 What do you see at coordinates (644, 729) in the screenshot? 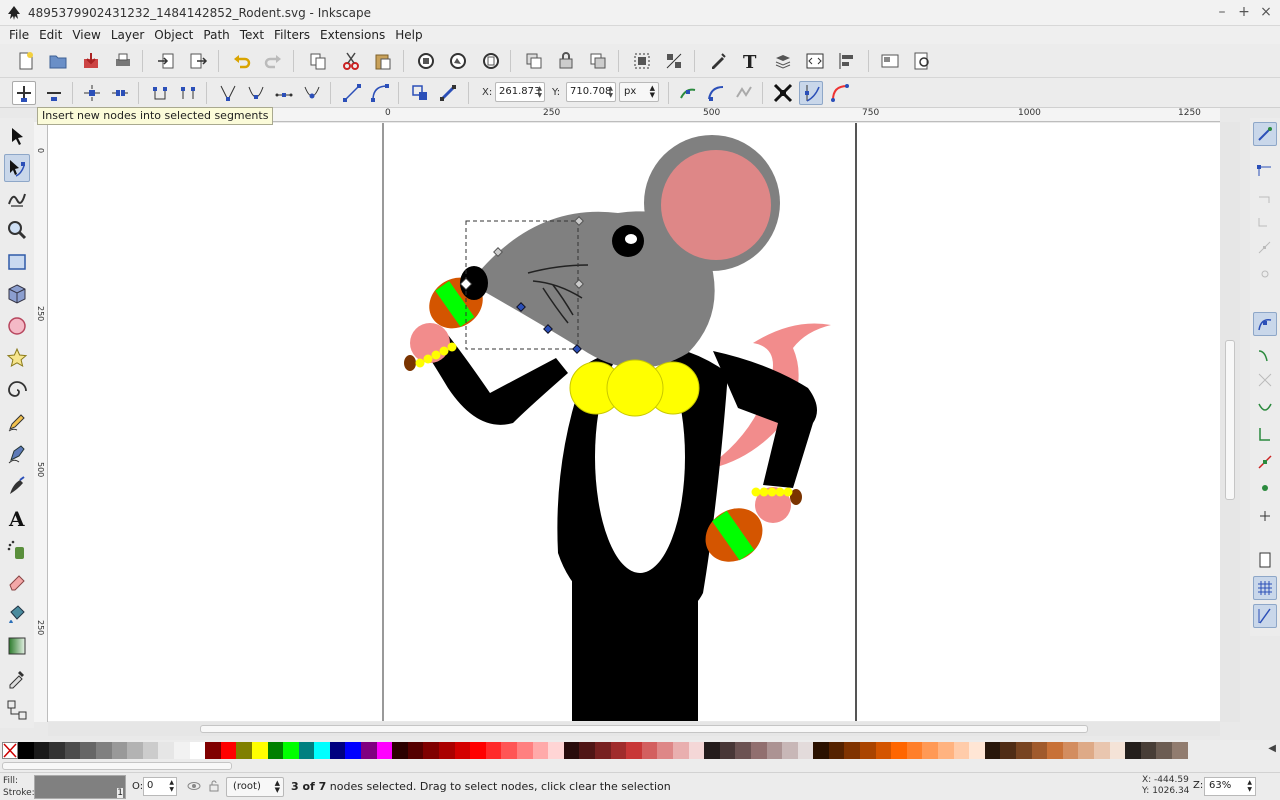
I see `horizontal-scroll-thumb` at bounding box center [644, 729].